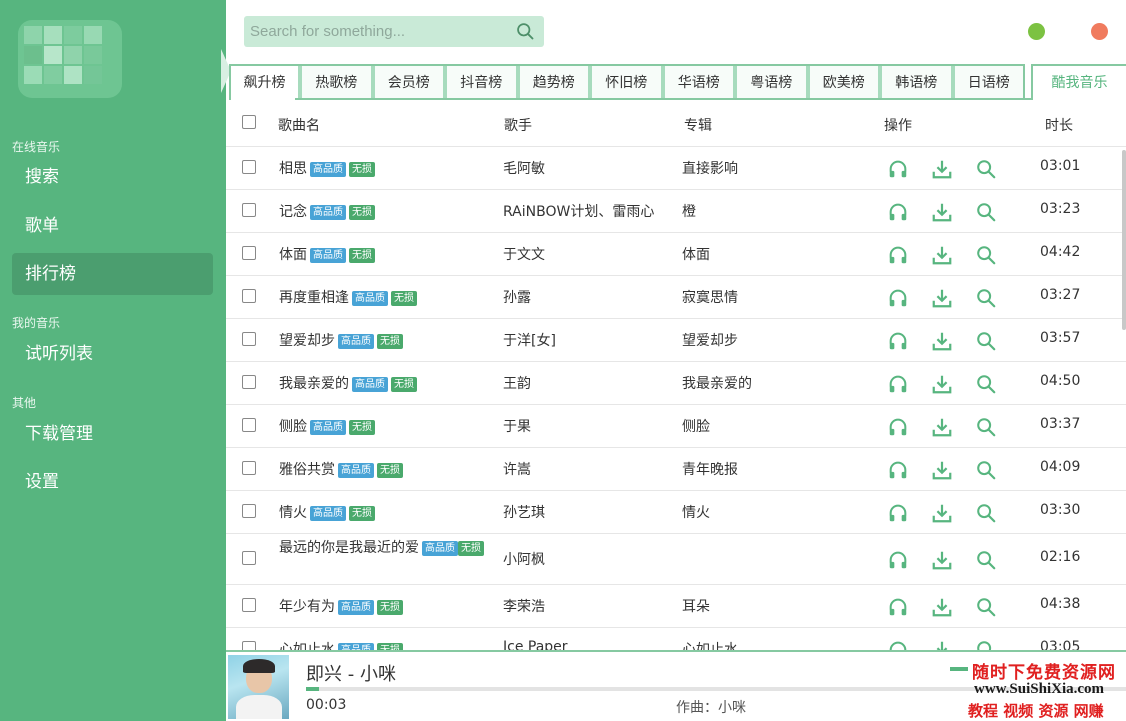  I want to click on tab-member: 会员榜, so click(406, 83).